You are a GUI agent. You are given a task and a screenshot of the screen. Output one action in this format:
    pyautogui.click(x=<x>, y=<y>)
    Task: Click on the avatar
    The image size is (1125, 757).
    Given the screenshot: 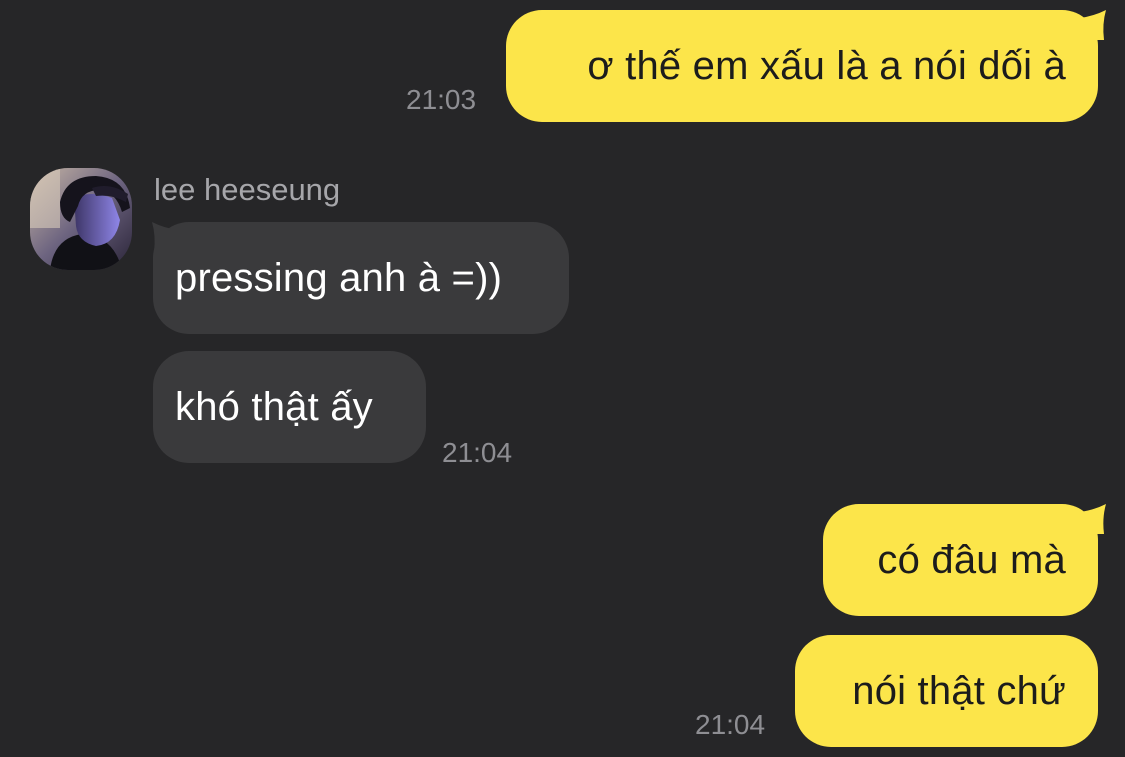 What is the action you would take?
    pyautogui.click(x=81, y=219)
    